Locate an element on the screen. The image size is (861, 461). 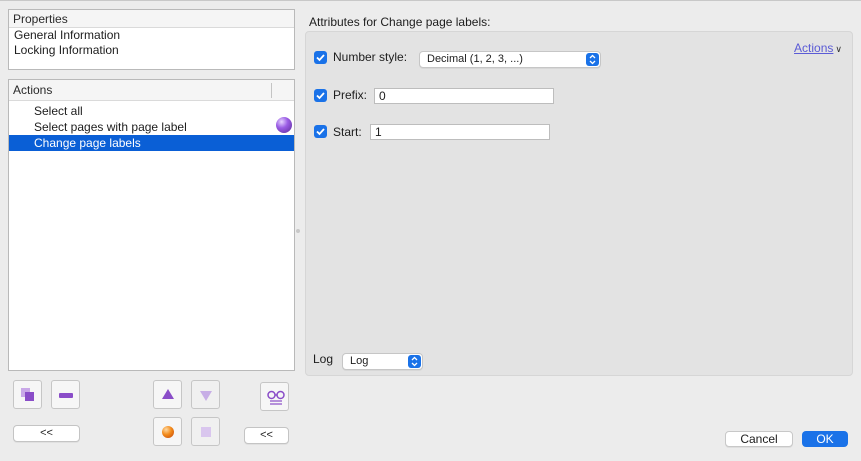
number-style-checkbox is located at coordinates (320, 57).